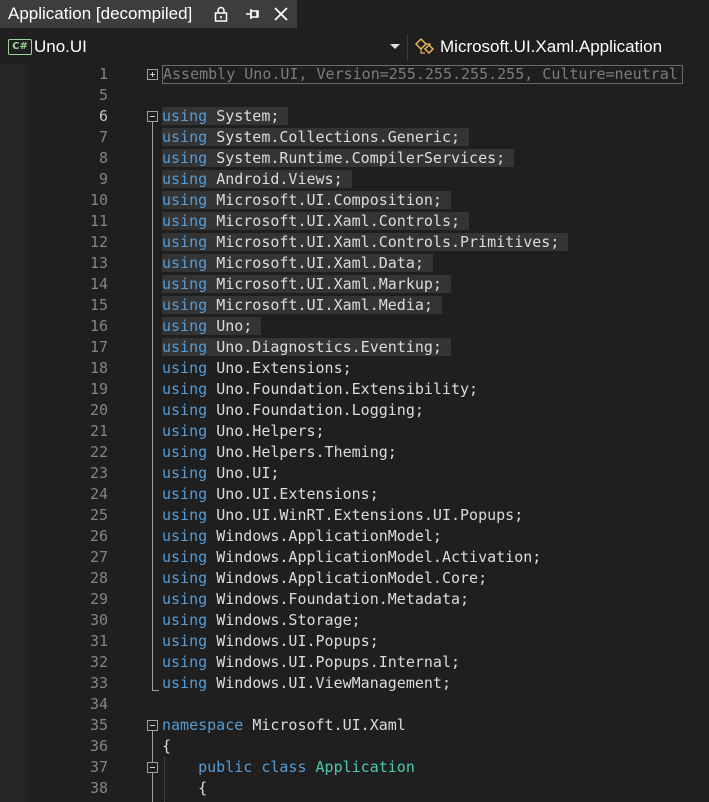  I want to click on using-directive: using Uno.Foundation.Logging;, so click(297, 410).